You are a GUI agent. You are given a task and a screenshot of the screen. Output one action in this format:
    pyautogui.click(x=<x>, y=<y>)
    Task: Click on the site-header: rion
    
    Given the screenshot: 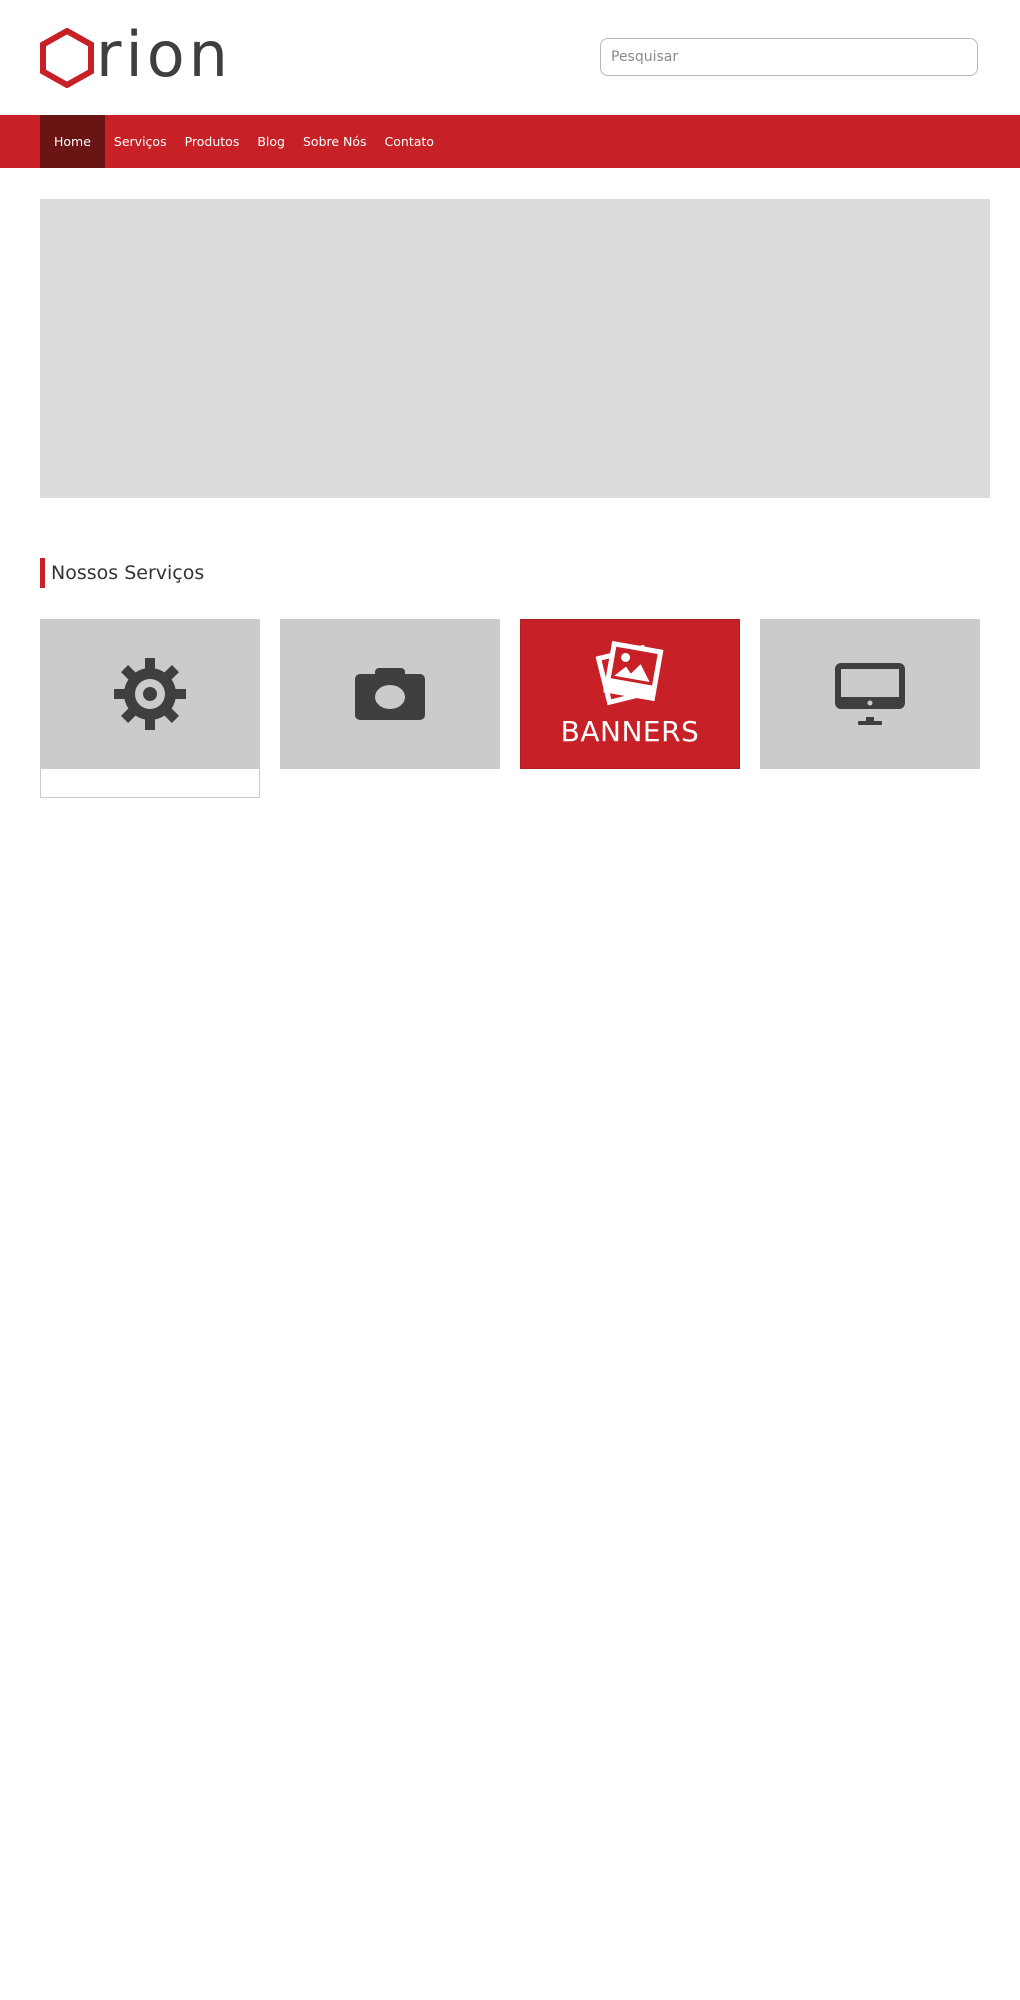 What is the action you would take?
    pyautogui.click(x=510, y=57)
    